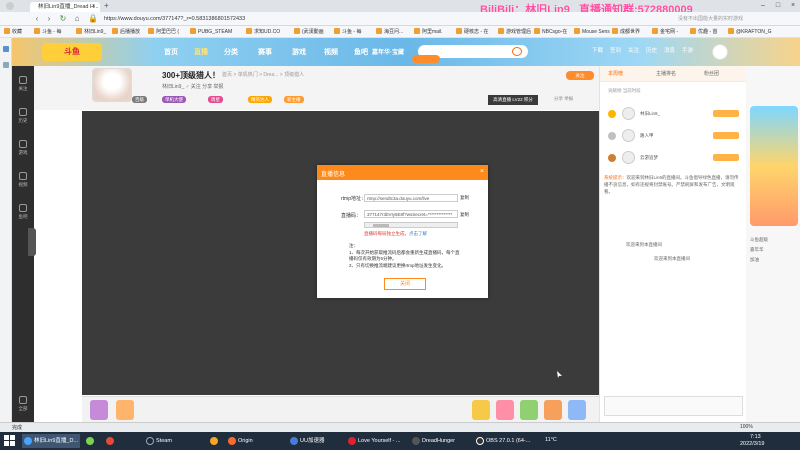 This screenshot has height=450, width=800. I want to click on messages-button: 消息, so click(669, 50).